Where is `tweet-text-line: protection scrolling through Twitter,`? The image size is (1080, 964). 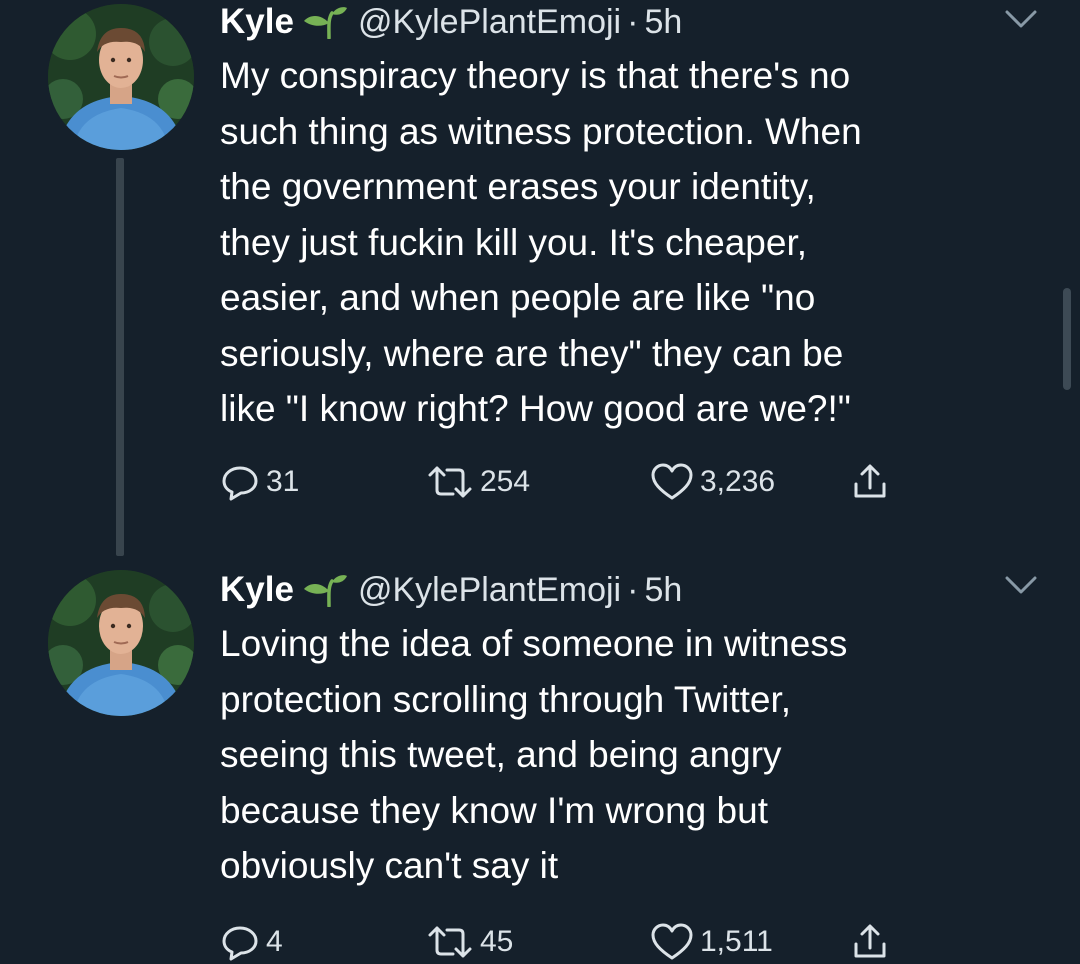 tweet-text-line: protection scrolling through Twitter, is located at coordinates (506, 699).